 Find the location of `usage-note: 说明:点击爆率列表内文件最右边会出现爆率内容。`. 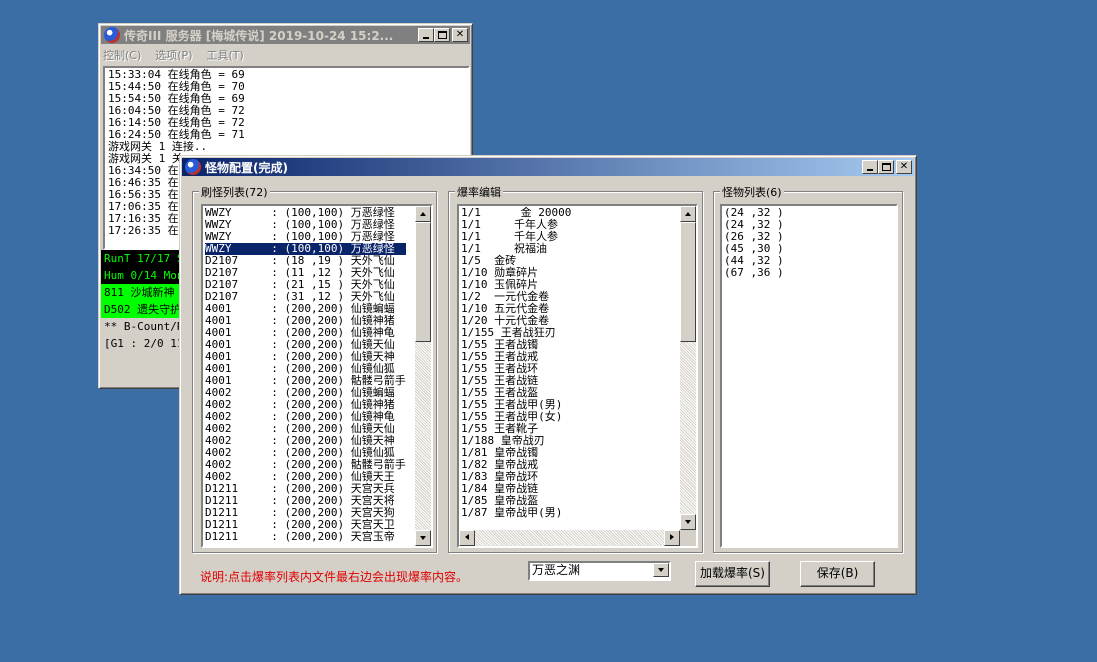

usage-note: 说明:点击爆率列表内文件最右边会出现爆率内容。 is located at coordinates (334, 577).